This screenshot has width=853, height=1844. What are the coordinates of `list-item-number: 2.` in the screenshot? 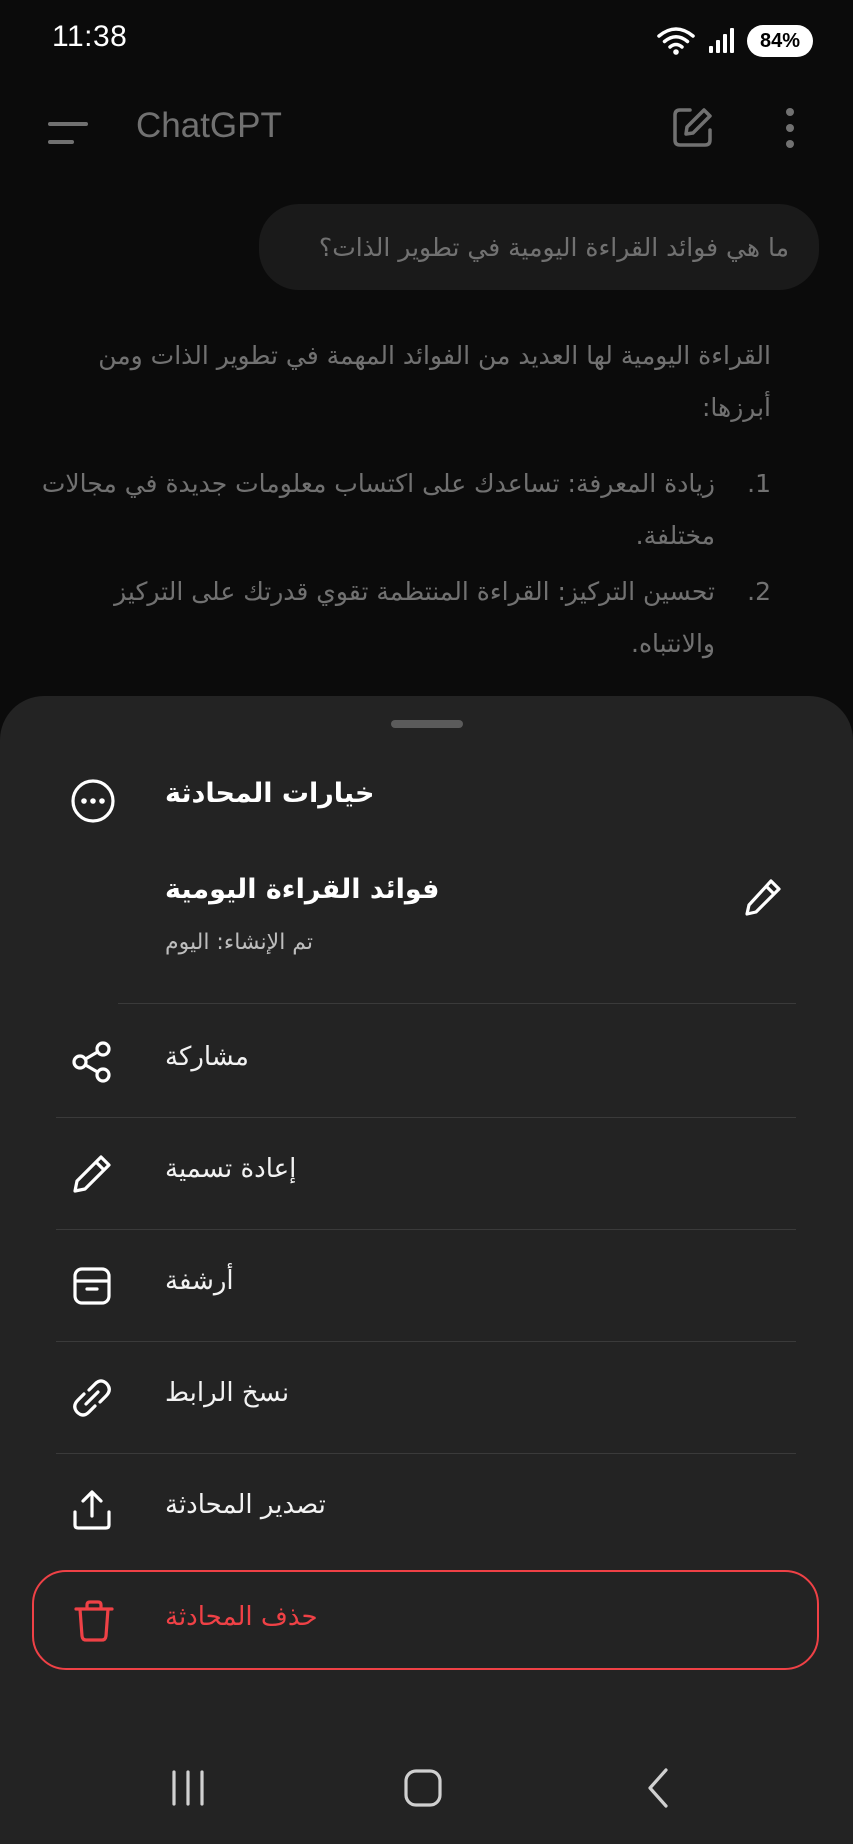 It's located at (759, 591).